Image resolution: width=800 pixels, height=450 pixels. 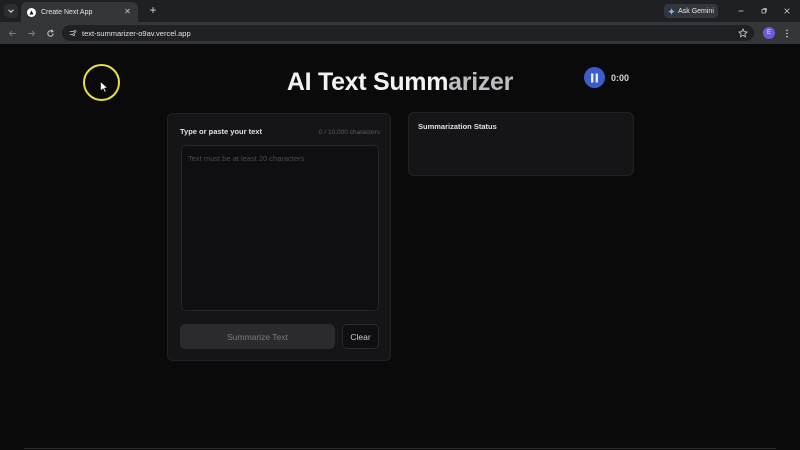 What do you see at coordinates (521, 144) in the screenshot?
I see `summarization-status-card: Summarization Status` at bounding box center [521, 144].